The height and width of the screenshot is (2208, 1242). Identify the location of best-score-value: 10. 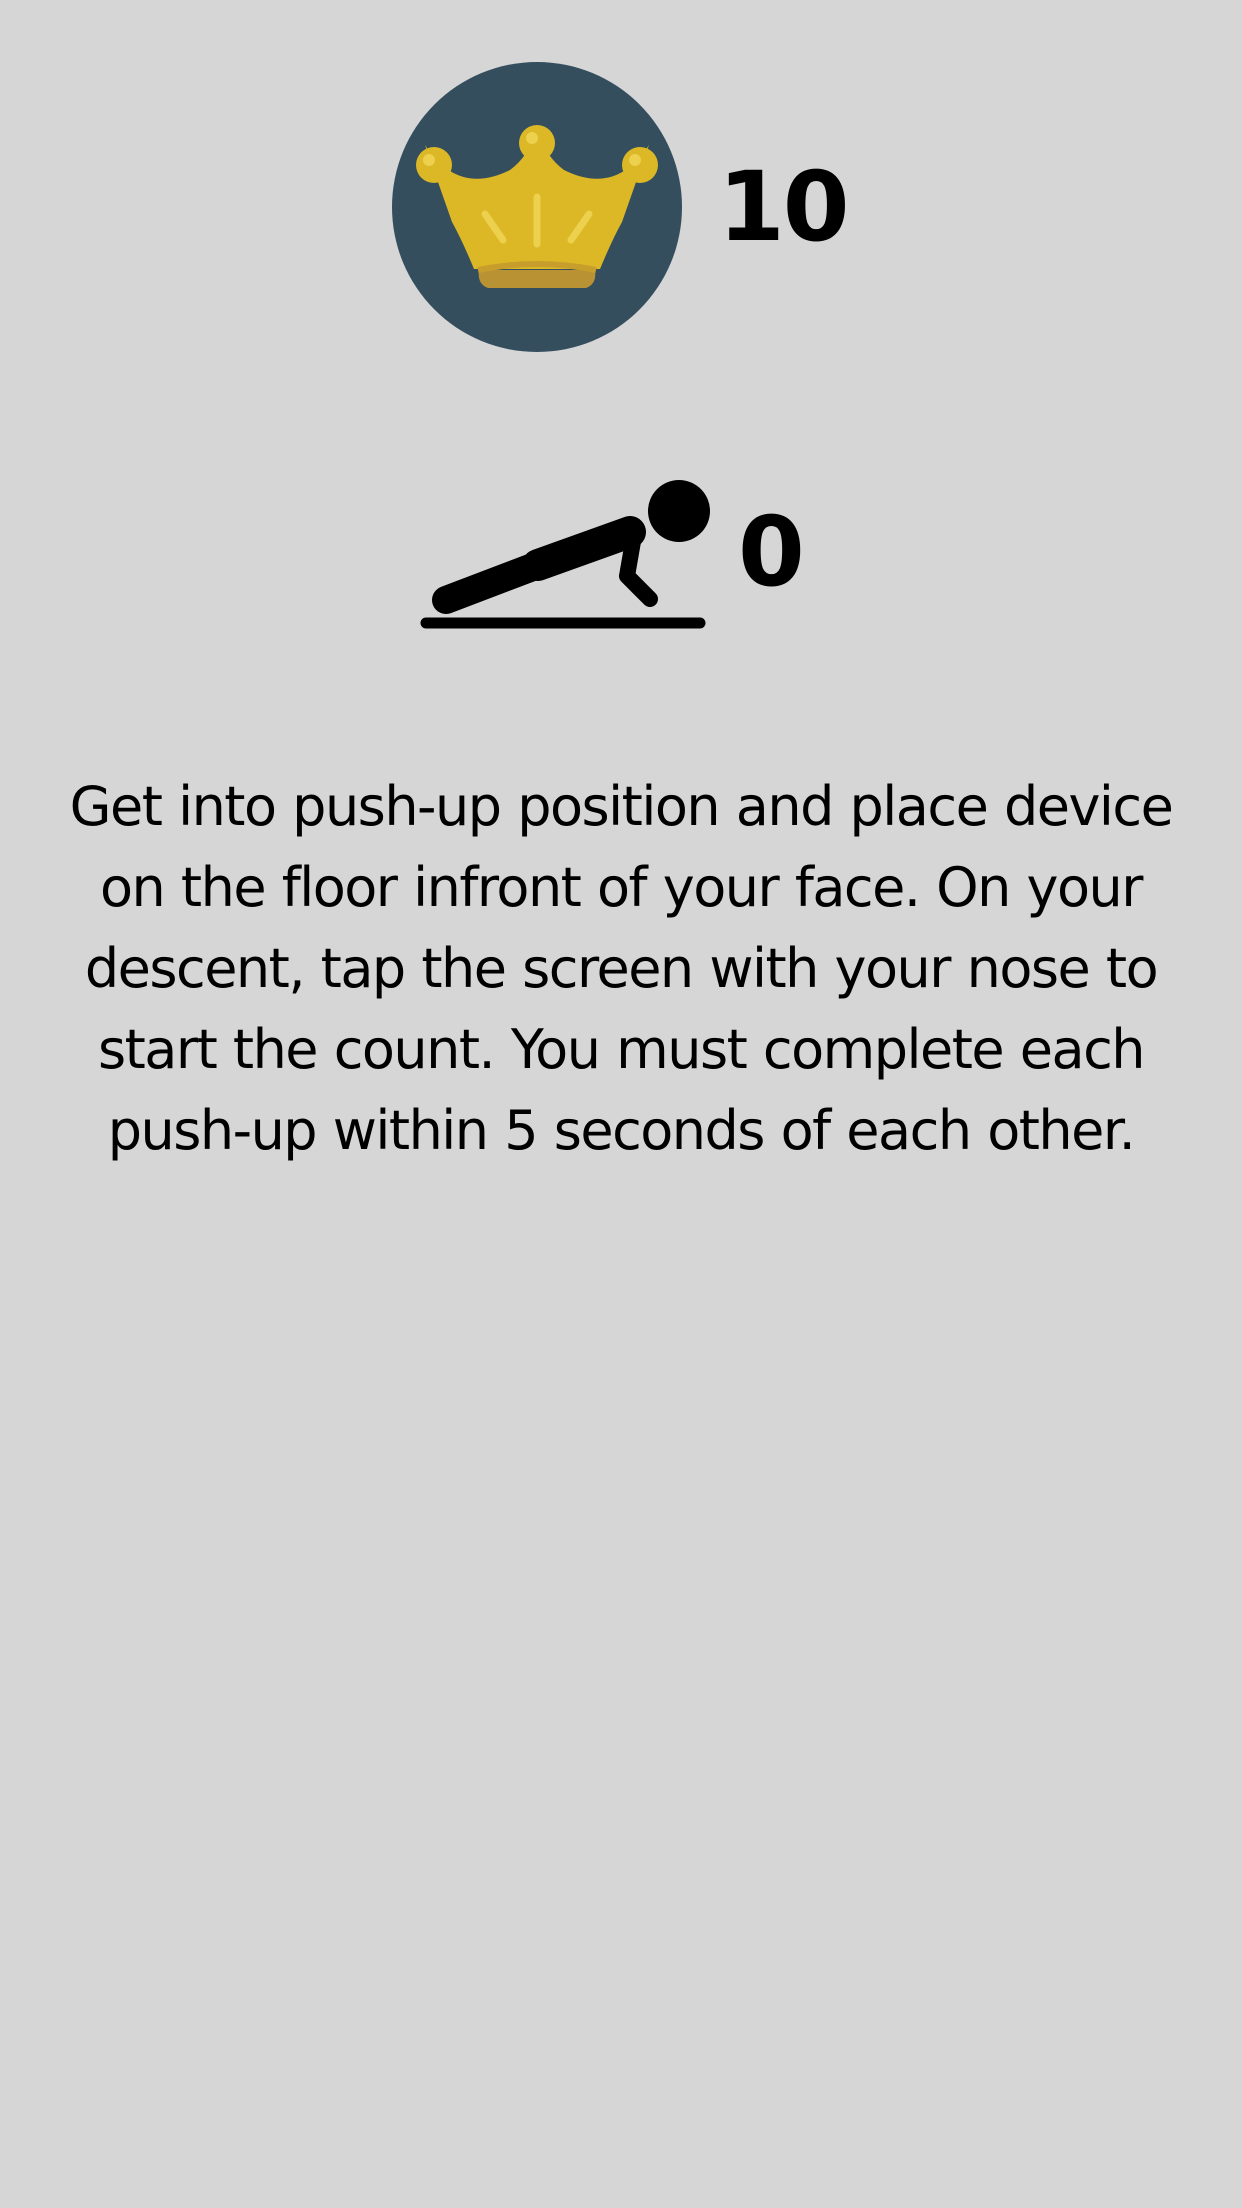
(784, 207).